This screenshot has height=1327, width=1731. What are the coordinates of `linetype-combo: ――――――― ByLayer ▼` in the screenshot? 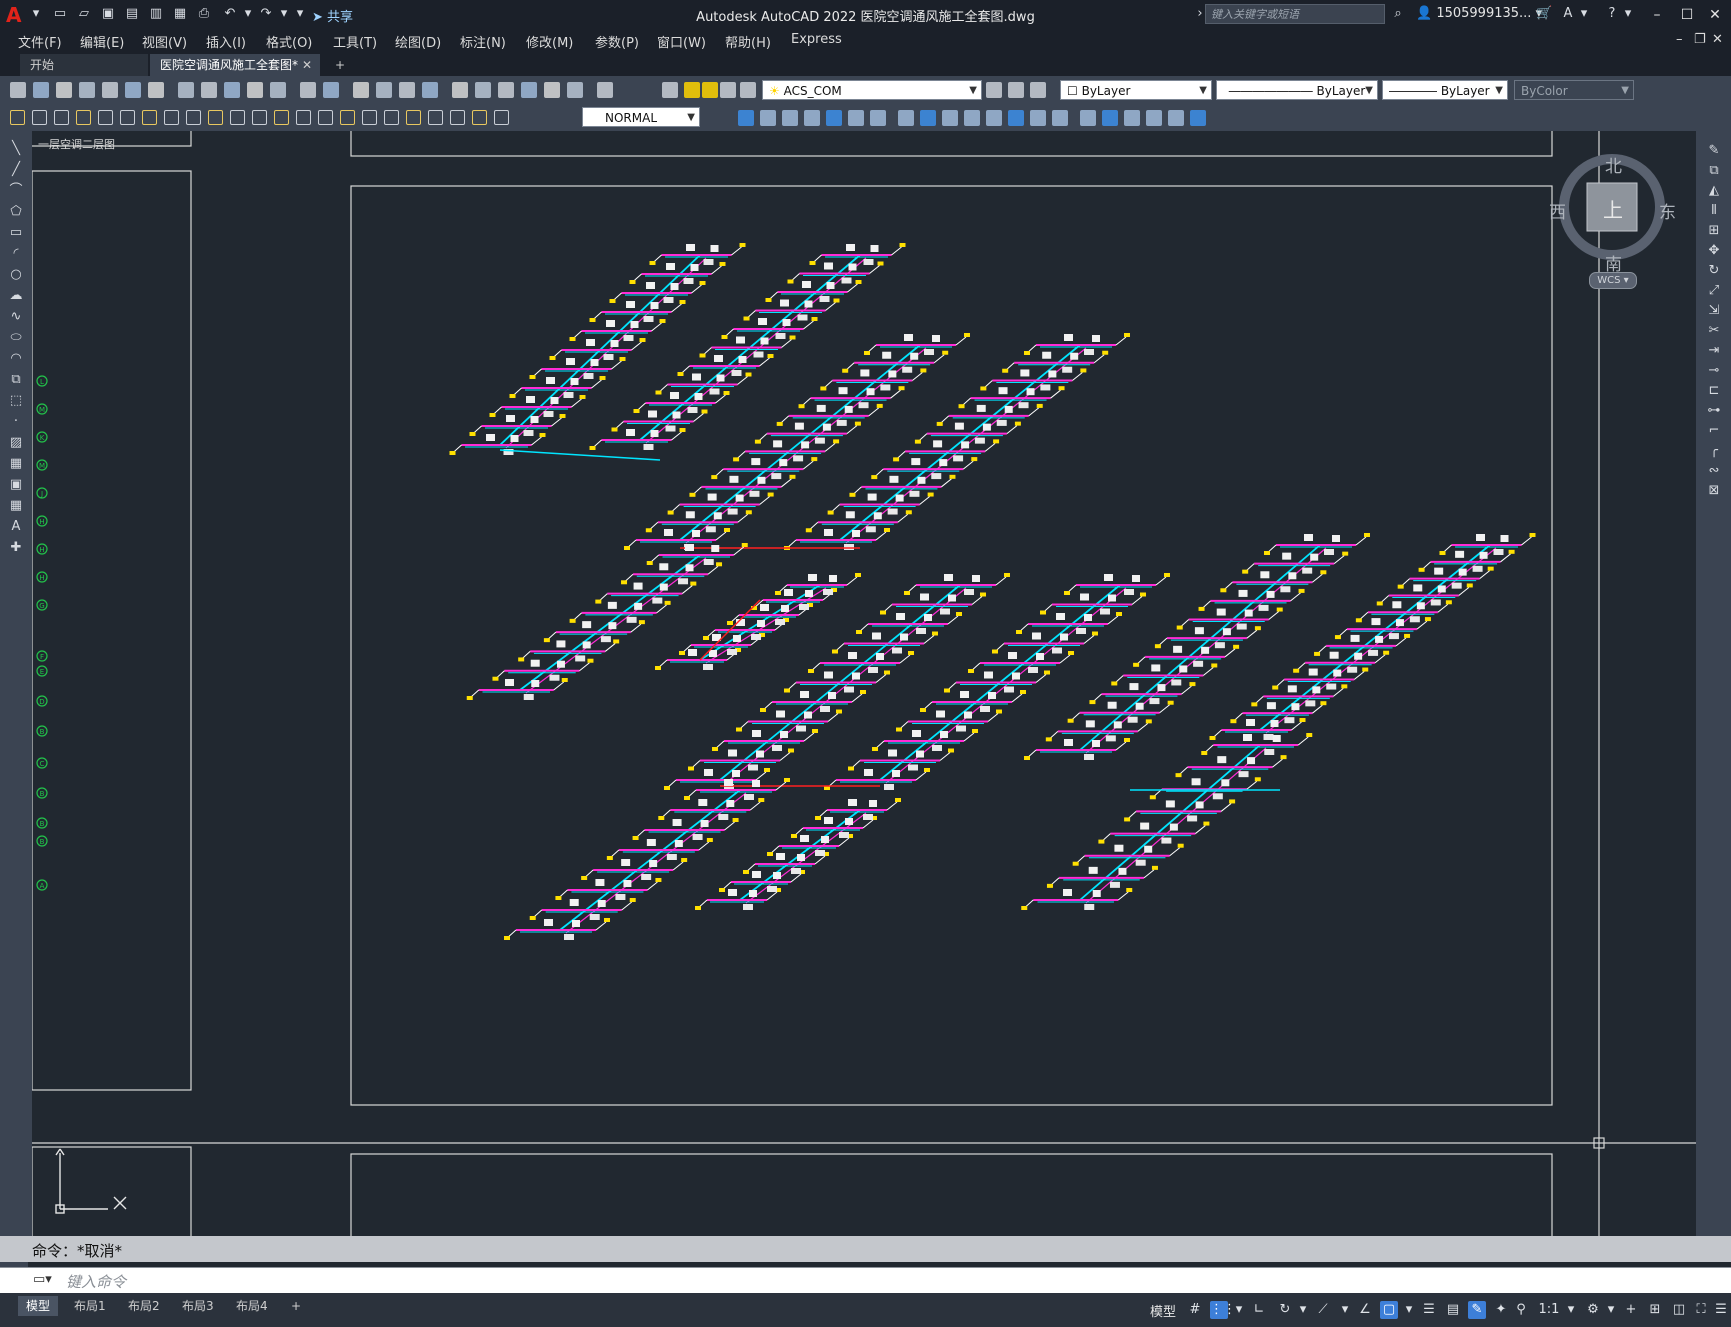 It's located at (1297, 90).